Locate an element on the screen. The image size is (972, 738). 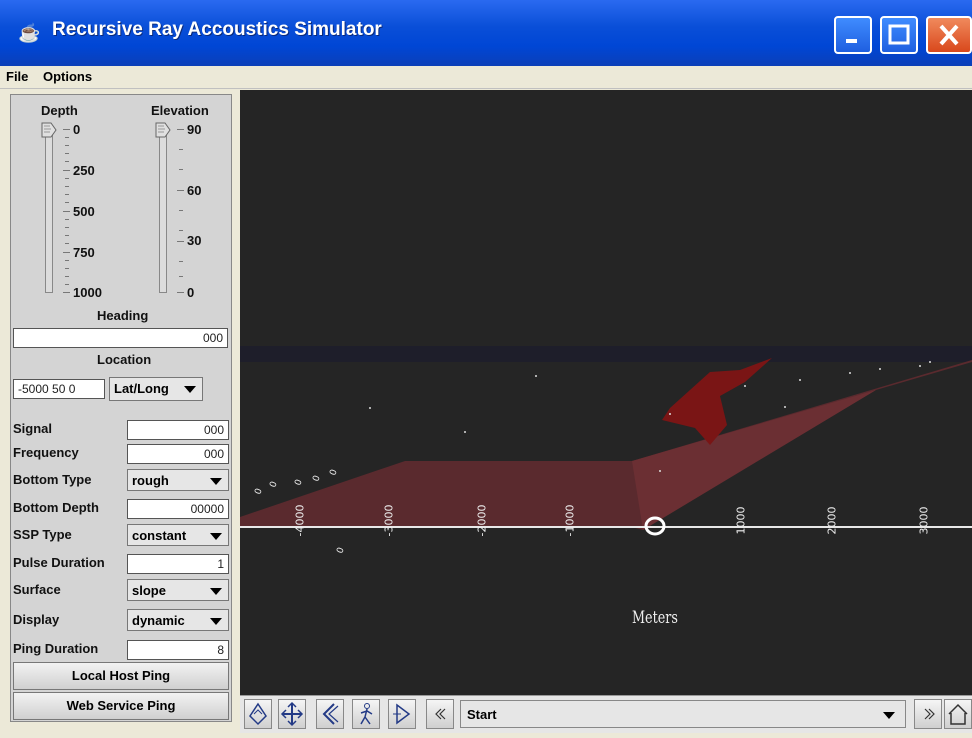
minimize-icon is located at coordinates (851, 41).